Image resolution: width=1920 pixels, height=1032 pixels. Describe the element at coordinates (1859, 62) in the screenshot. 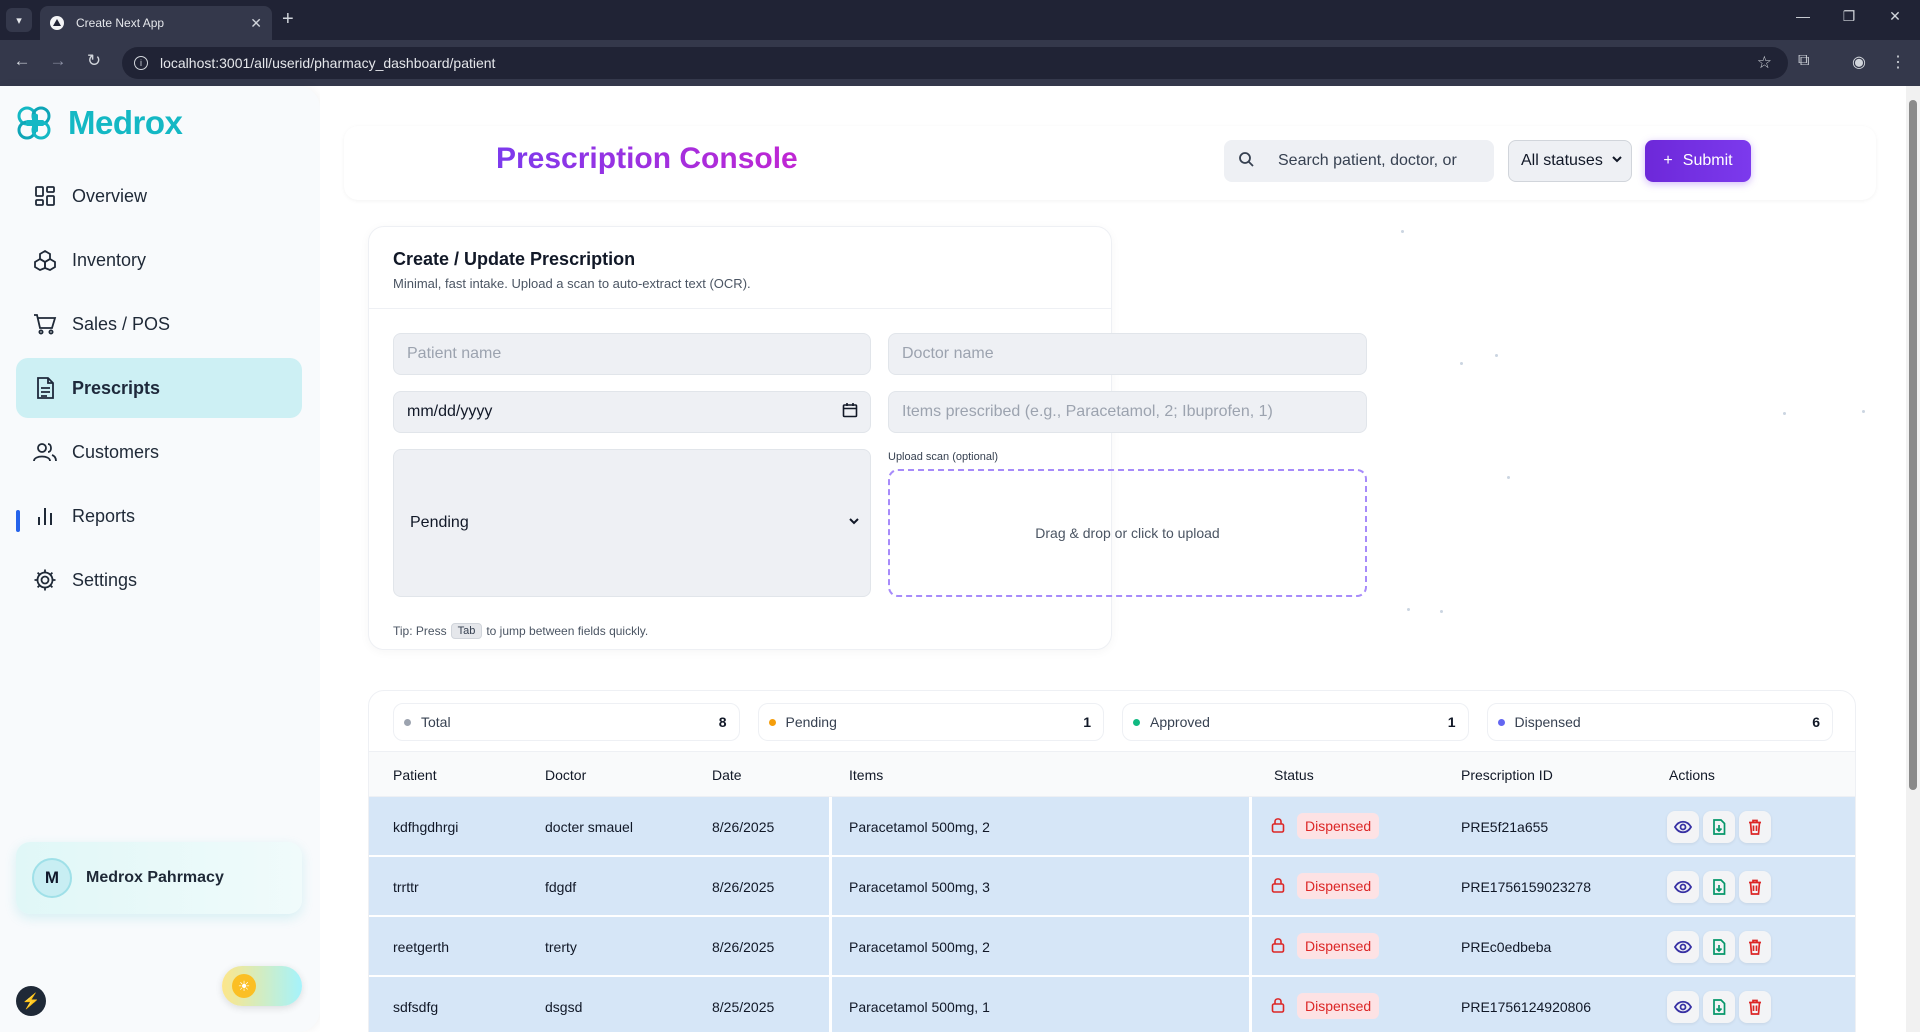

I see `profile-icon: ◉` at that location.